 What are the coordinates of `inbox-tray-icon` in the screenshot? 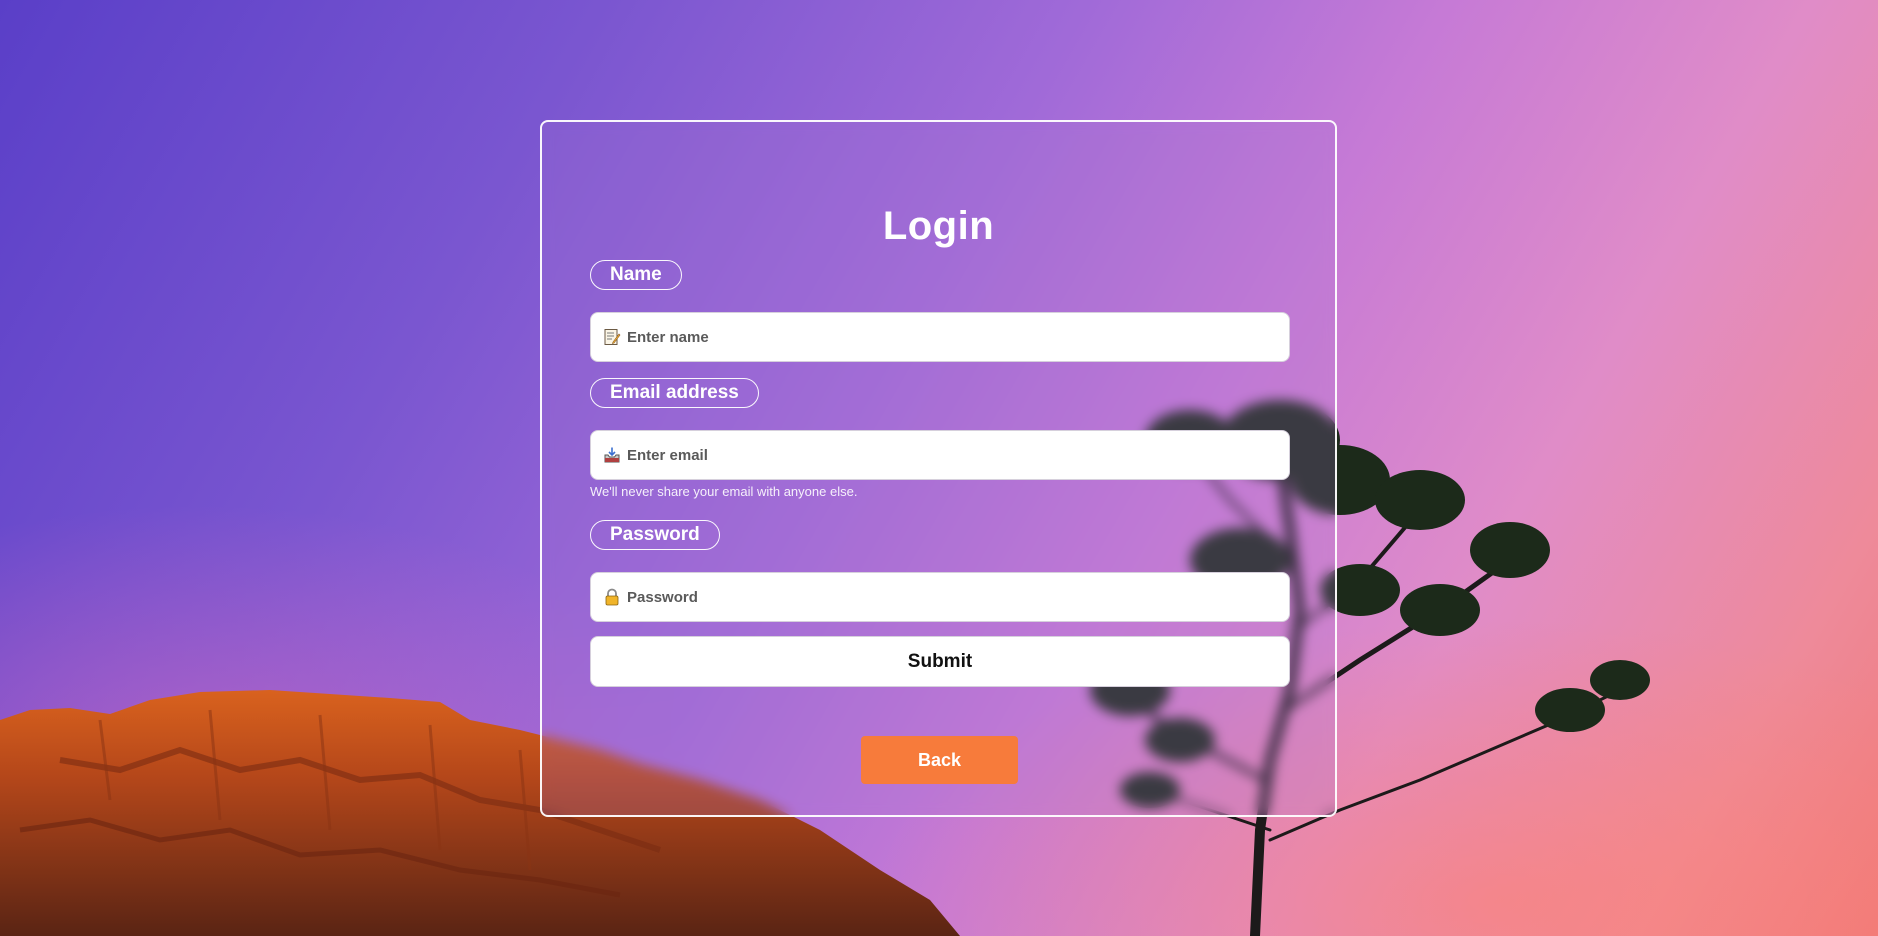 It's located at (612, 455).